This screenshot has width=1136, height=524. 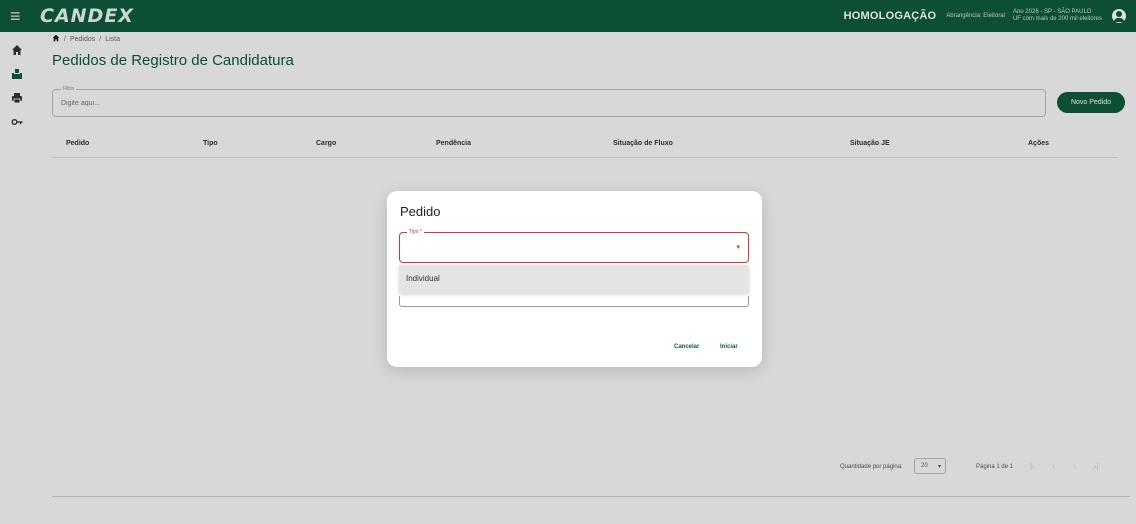 What do you see at coordinates (423, 278) in the screenshot?
I see `type-option-individual: Individual` at bounding box center [423, 278].